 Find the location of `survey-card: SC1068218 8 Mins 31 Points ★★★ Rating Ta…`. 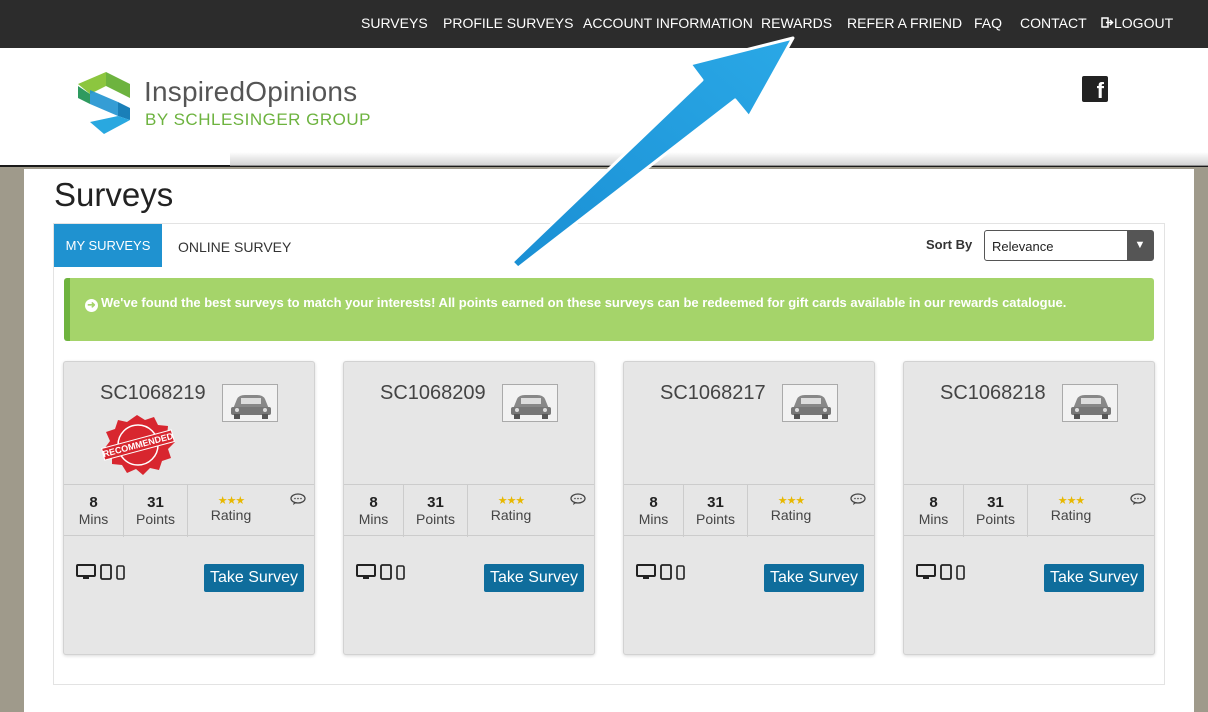

survey-card: SC1068218 8 Mins 31 Points ★★★ Rating Ta… is located at coordinates (1029, 508).